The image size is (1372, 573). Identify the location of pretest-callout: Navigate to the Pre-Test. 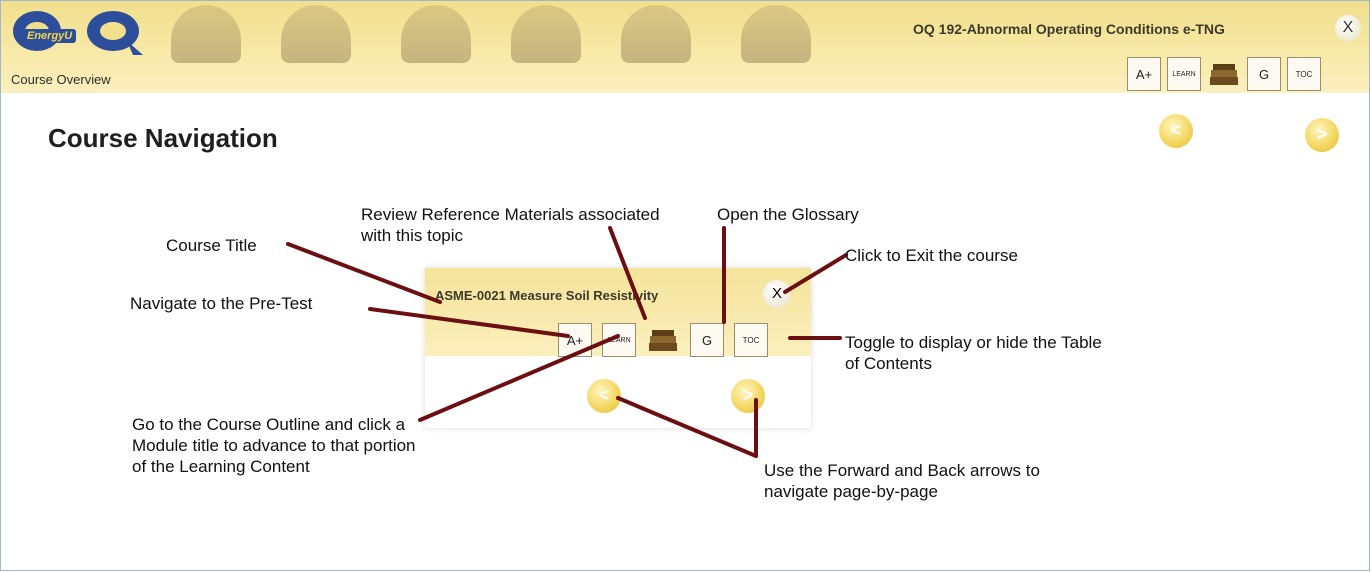
(221, 303).